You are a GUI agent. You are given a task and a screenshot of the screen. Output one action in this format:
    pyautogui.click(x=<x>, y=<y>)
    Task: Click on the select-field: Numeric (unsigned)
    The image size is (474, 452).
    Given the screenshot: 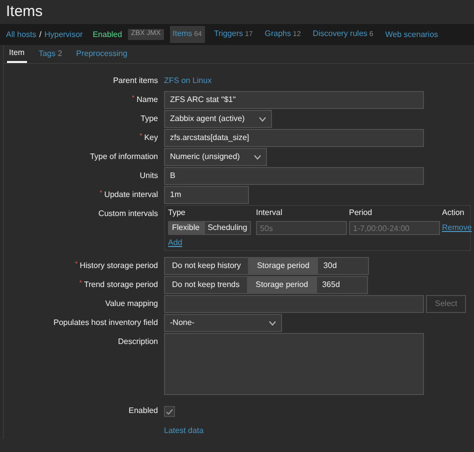 What is the action you would take?
    pyautogui.click(x=215, y=157)
    